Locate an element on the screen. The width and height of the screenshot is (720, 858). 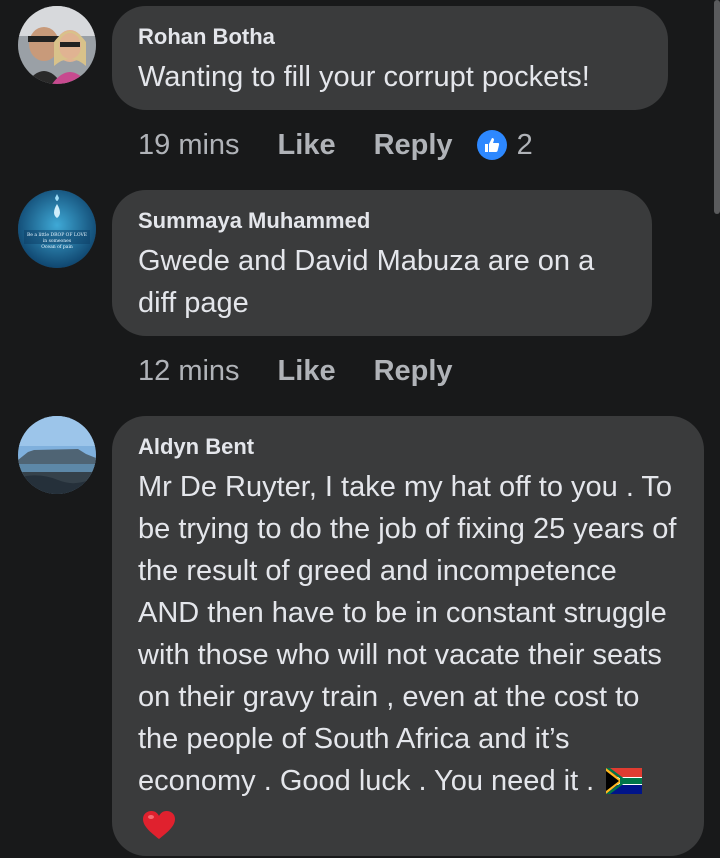
comment-author: Aldyn Bent is located at coordinates (408, 447).